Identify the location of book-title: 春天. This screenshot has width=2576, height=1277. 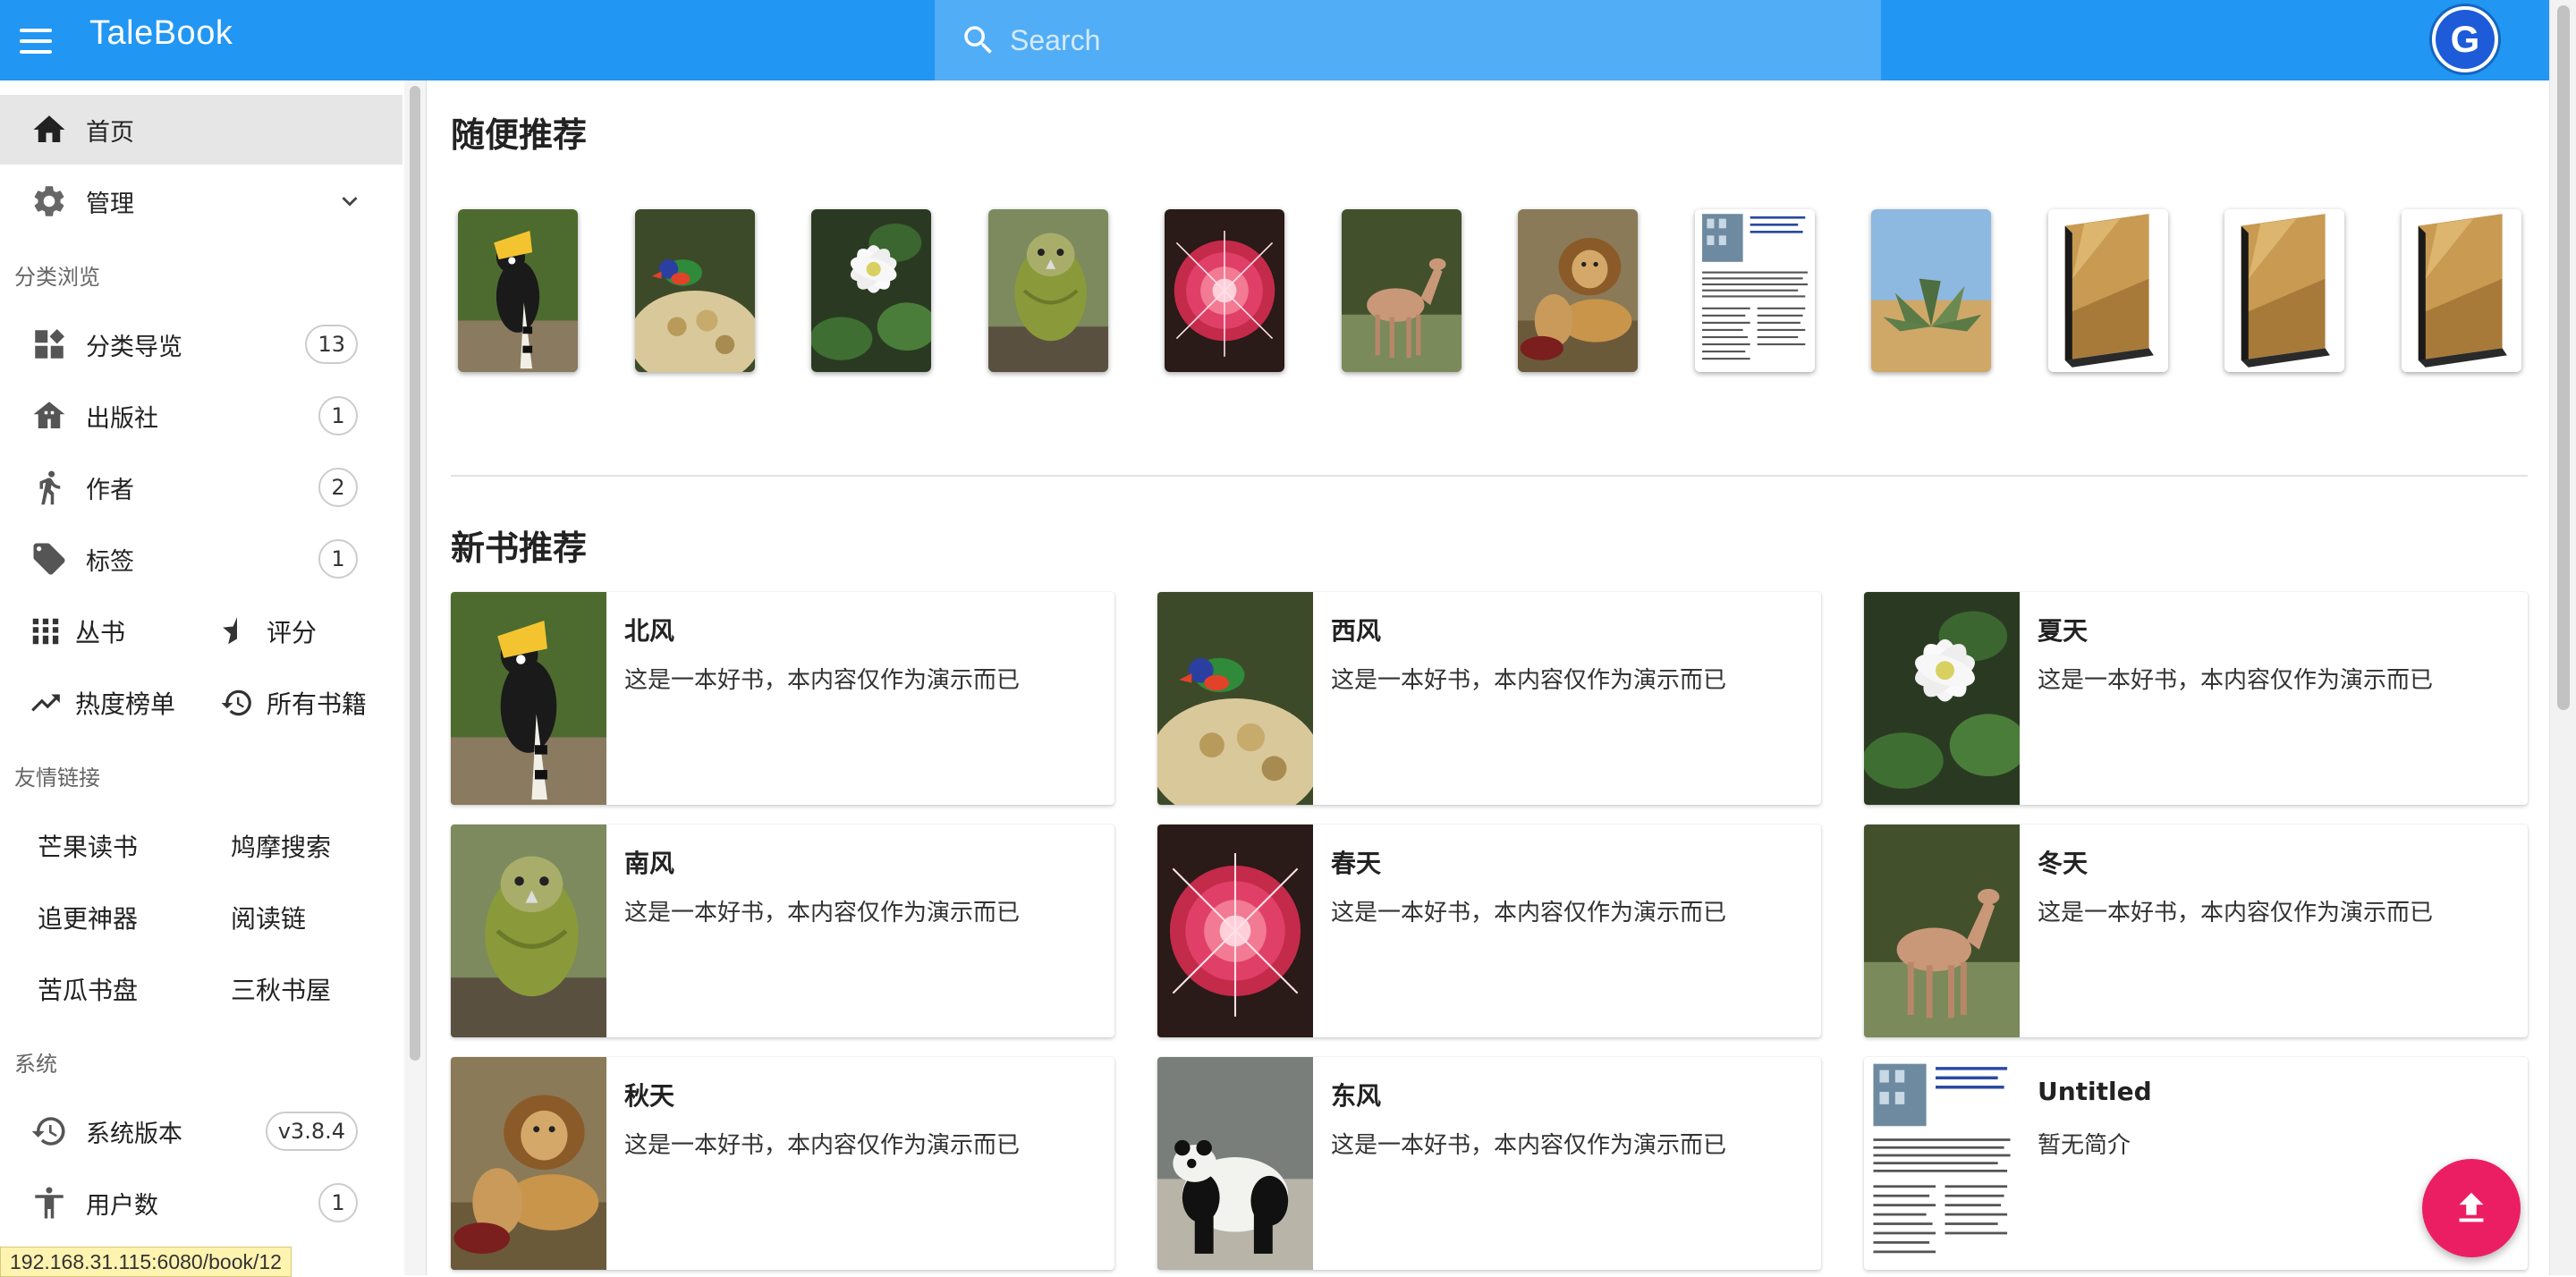
(1356, 862).